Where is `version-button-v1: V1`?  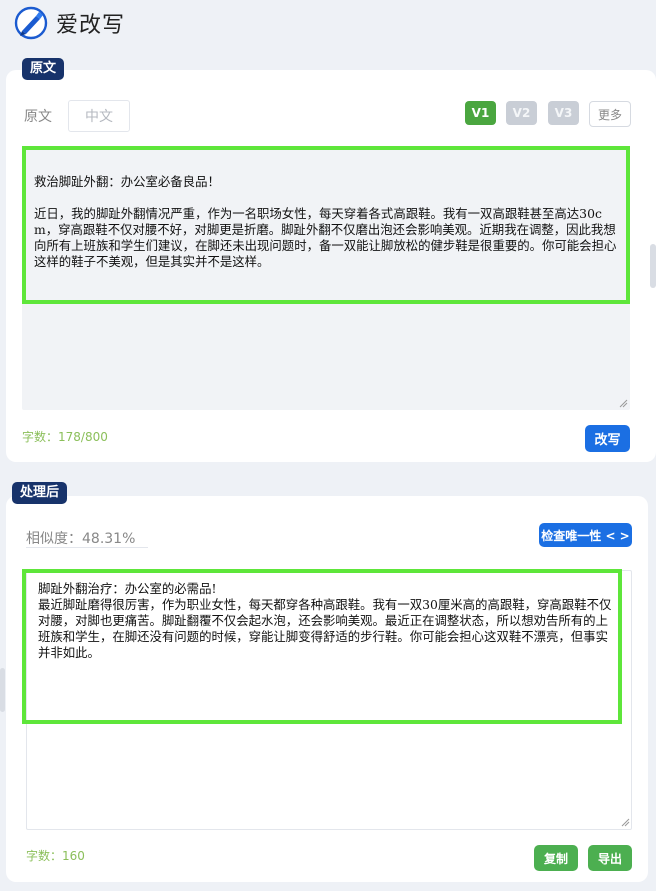 version-button-v1: V1 is located at coordinates (480, 113).